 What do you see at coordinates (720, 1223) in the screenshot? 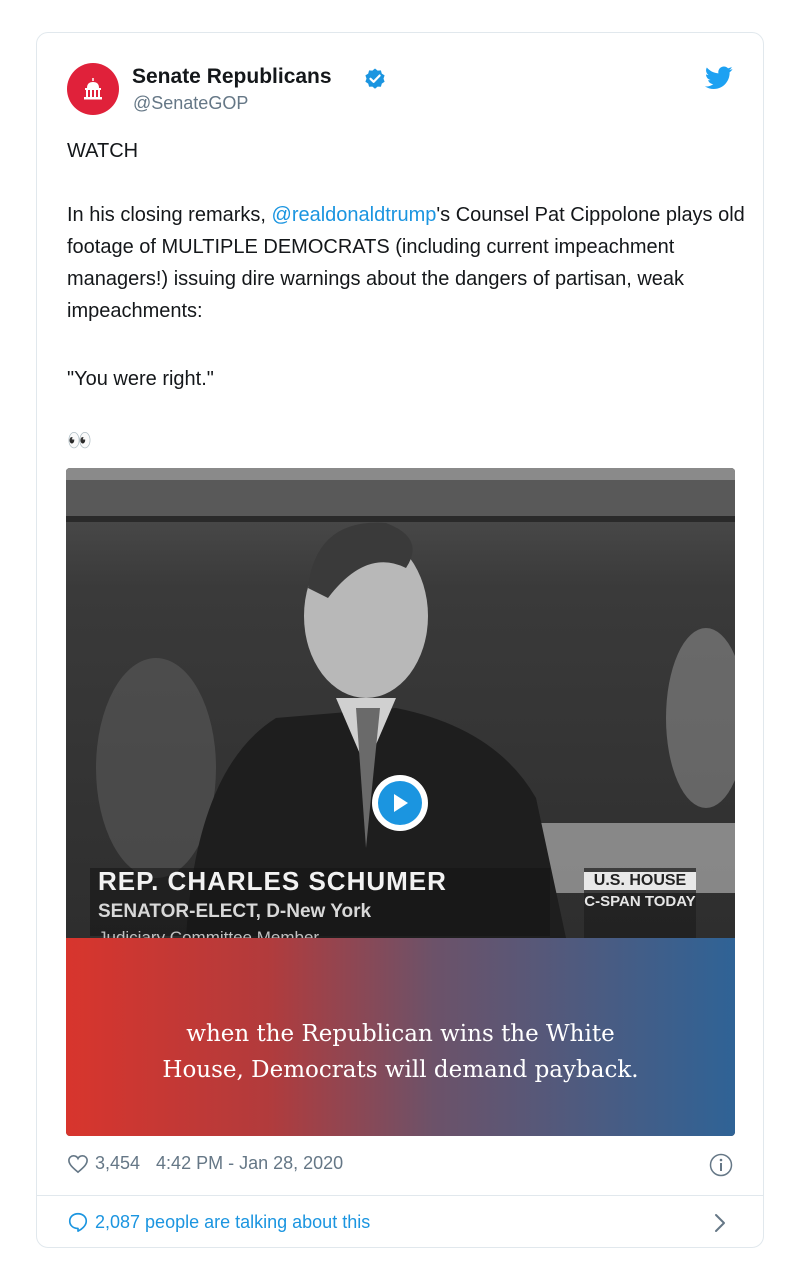
I see `chevron-right-icon` at bounding box center [720, 1223].